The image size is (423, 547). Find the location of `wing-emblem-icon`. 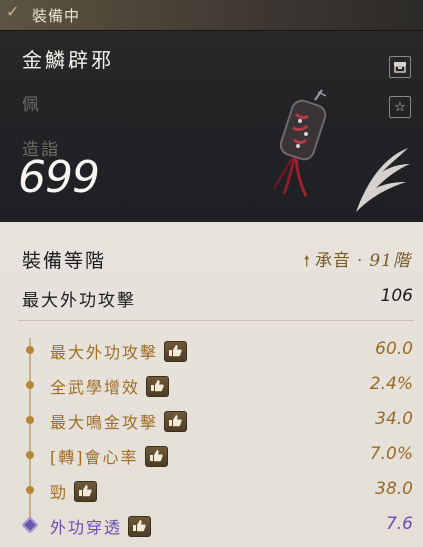

wing-emblem-icon is located at coordinates (383, 180).